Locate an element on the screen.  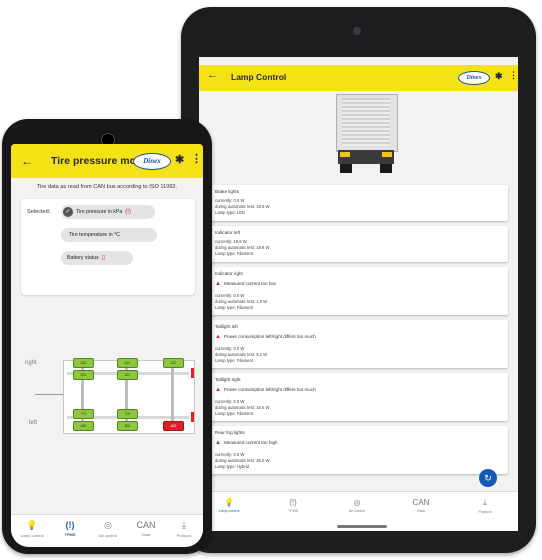
lamp-type: Lamp type: Hybrid is located at coordinates (232, 466).